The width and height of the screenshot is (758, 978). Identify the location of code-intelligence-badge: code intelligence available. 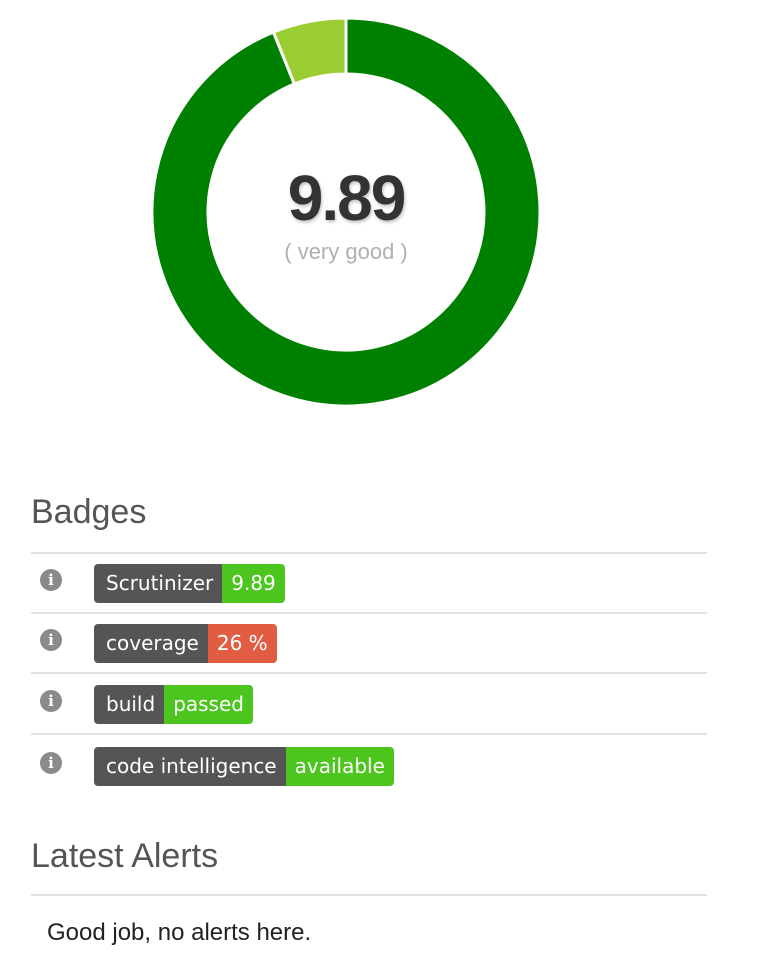
(244, 766).